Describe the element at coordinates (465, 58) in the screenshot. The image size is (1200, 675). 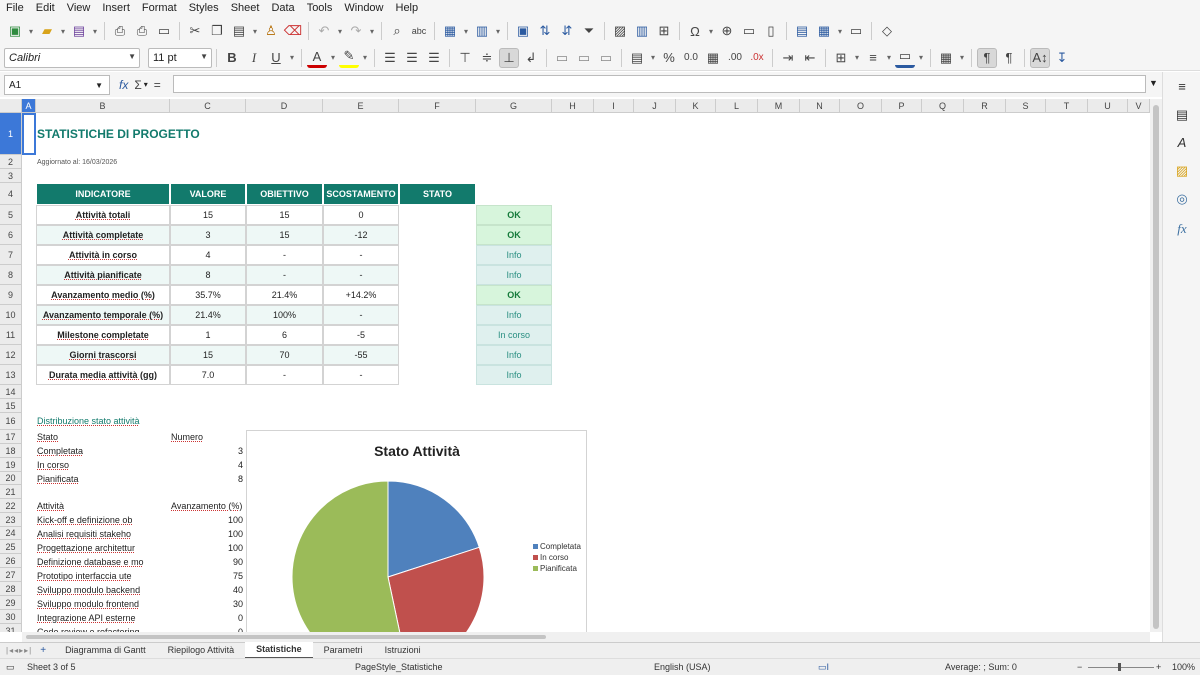
I see `align-top-icon: ⊤` at that location.